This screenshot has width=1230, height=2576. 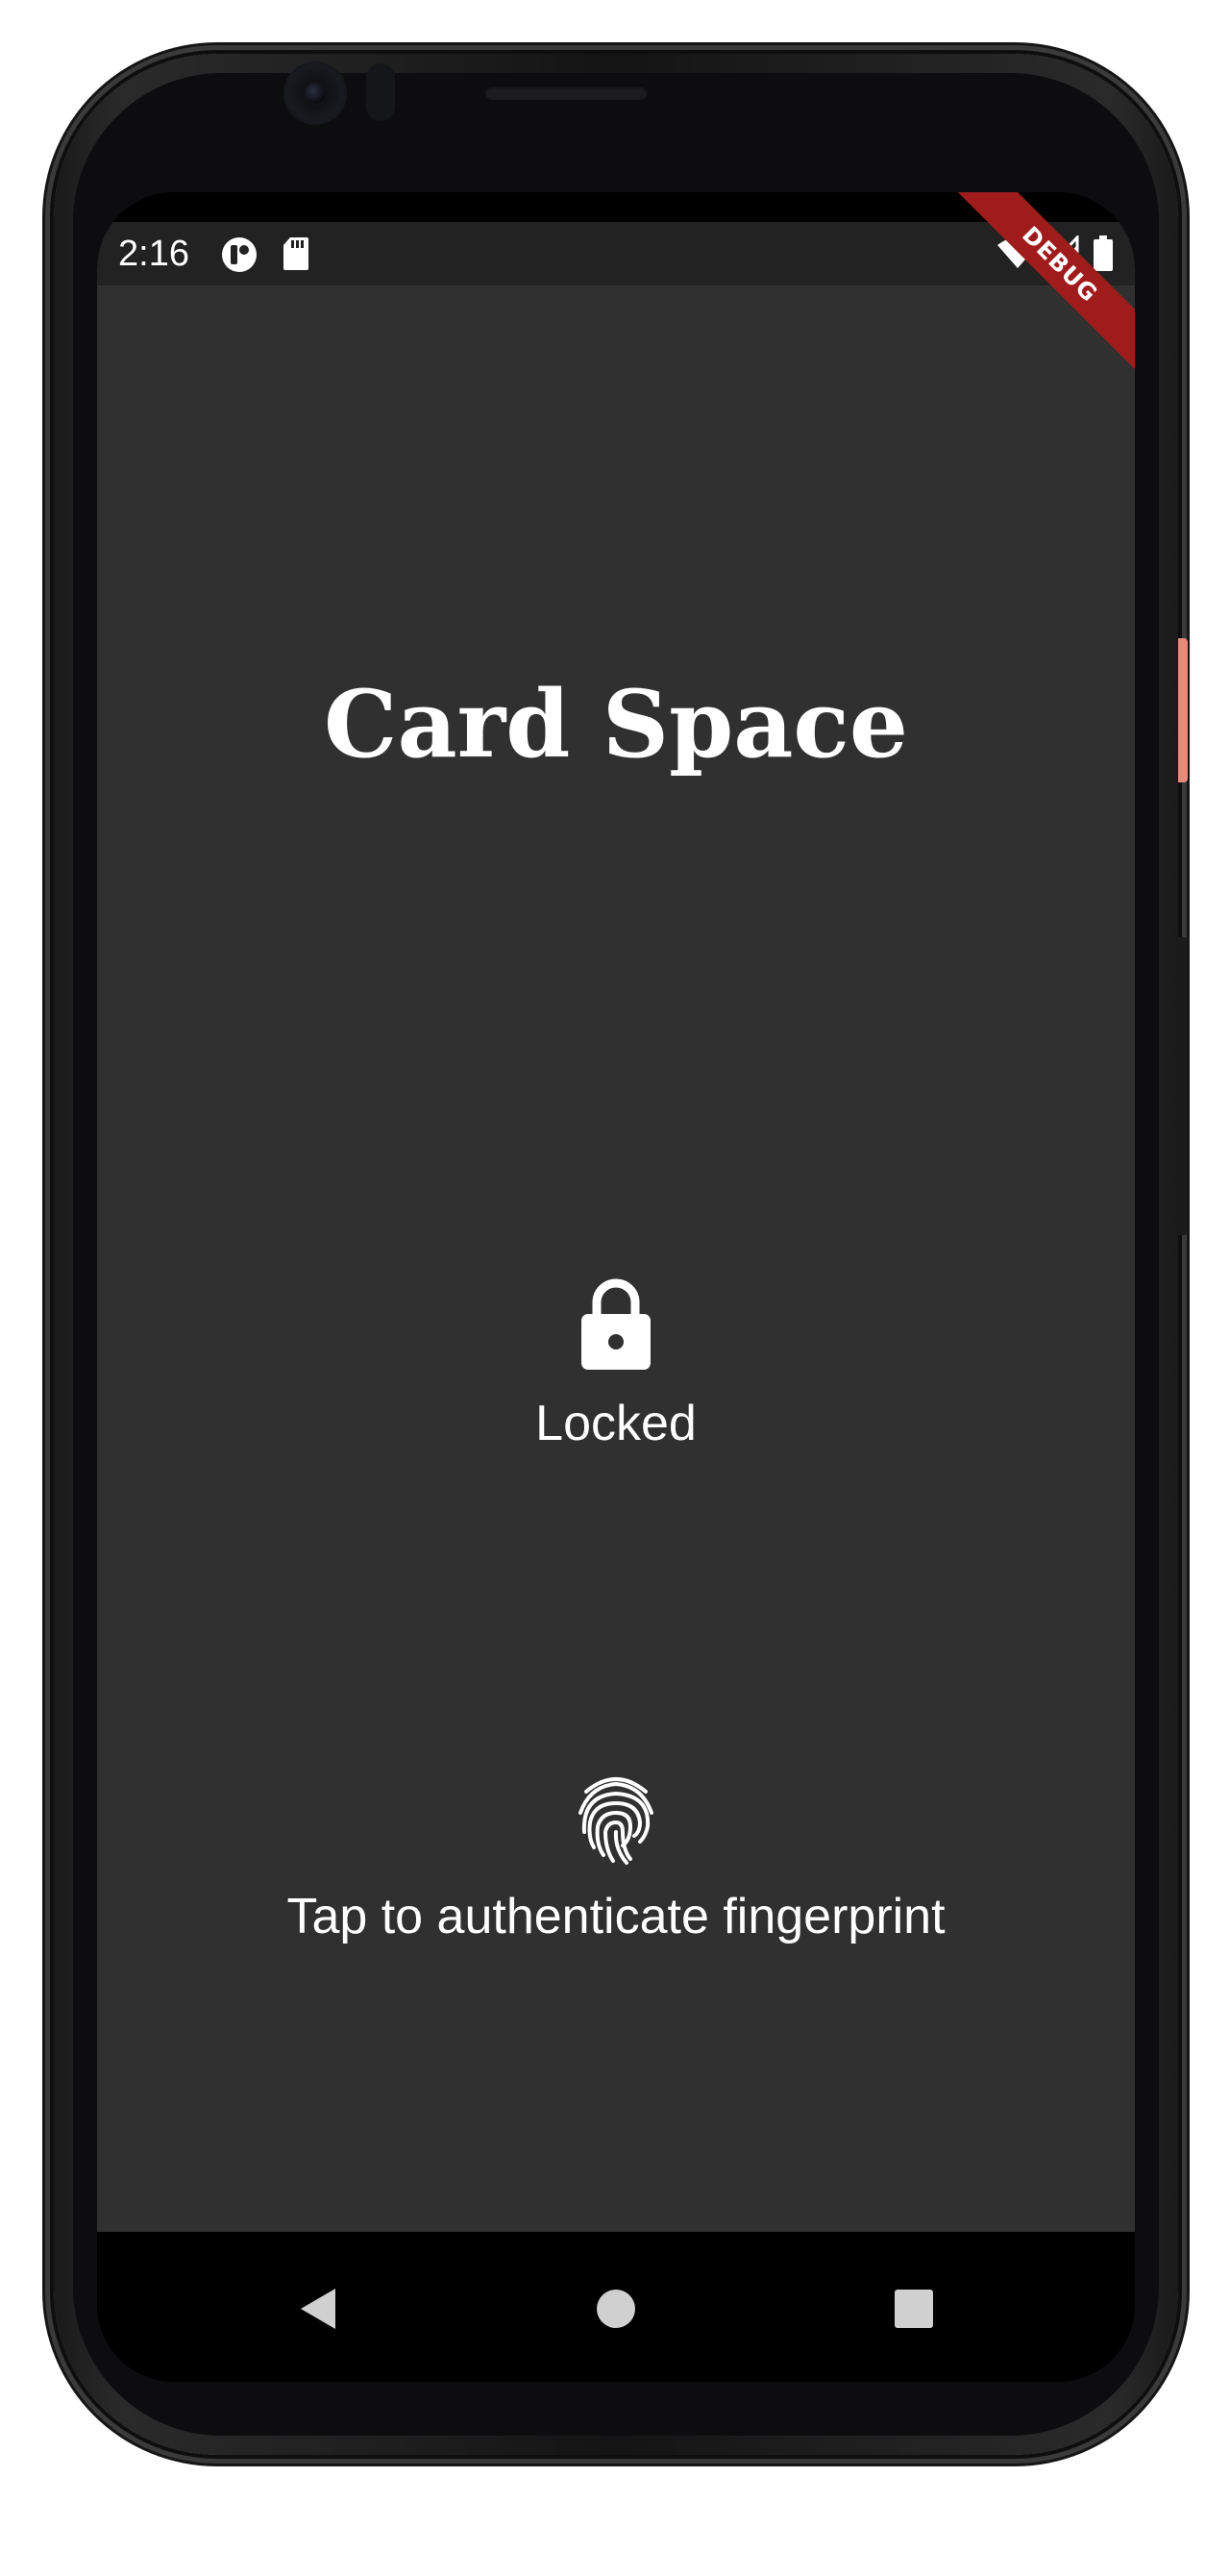 I want to click on status-bar: 2:16 DEBUG, so click(x=616, y=287).